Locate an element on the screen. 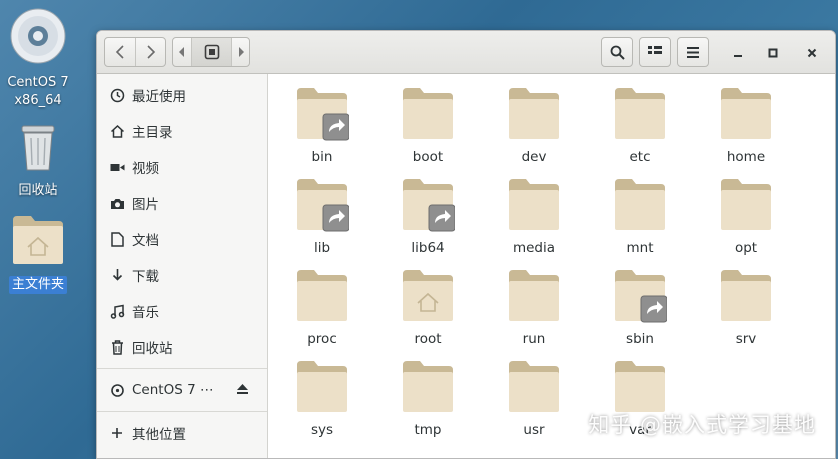 Image resolution: width=838 pixels, height=459 pixels. menu-button is located at coordinates (693, 52).